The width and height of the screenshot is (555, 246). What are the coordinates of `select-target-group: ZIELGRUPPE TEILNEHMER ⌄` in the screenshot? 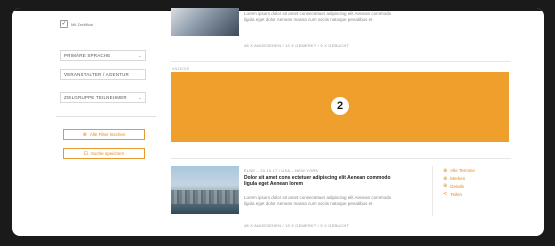 It's located at (103, 97).